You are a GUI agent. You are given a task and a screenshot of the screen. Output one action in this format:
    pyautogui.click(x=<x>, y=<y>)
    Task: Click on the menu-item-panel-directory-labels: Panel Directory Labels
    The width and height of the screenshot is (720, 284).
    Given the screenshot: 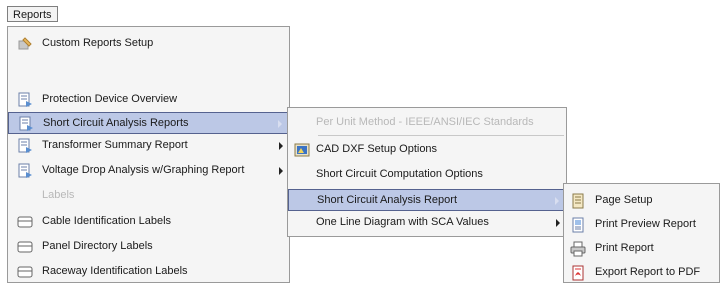 What is the action you would take?
    pyautogui.click(x=148, y=247)
    